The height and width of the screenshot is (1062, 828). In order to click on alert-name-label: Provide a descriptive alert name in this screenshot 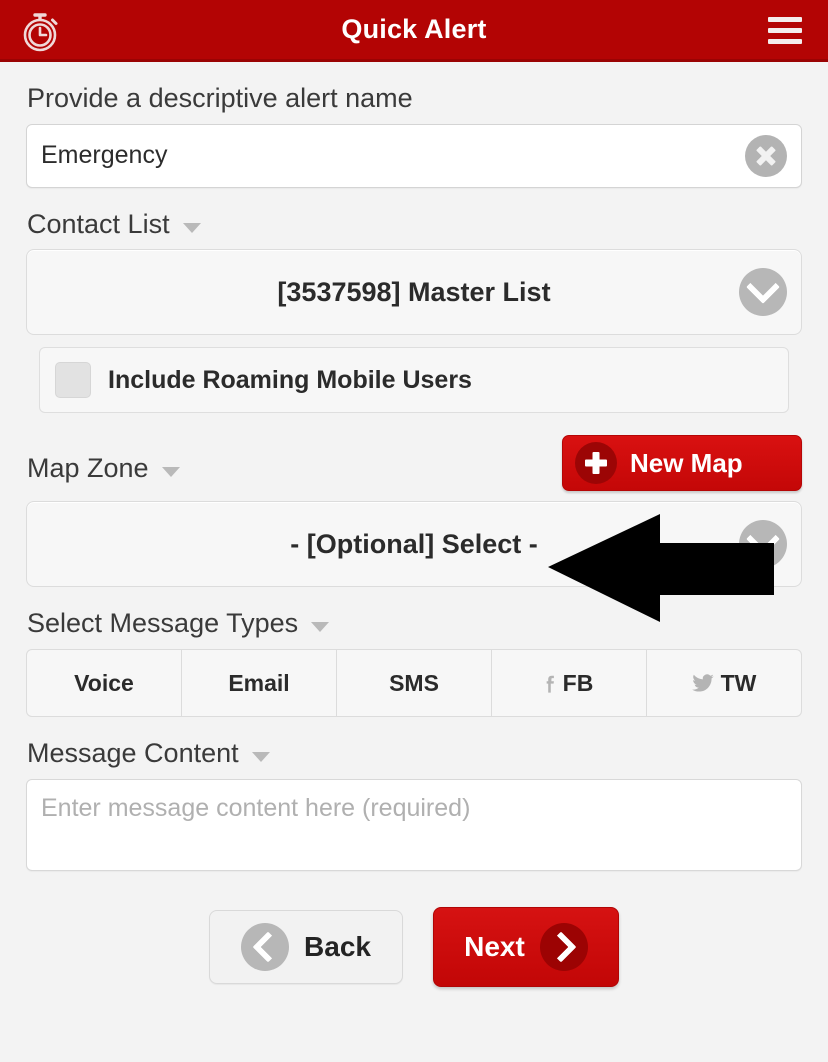, I will do `click(414, 98)`.